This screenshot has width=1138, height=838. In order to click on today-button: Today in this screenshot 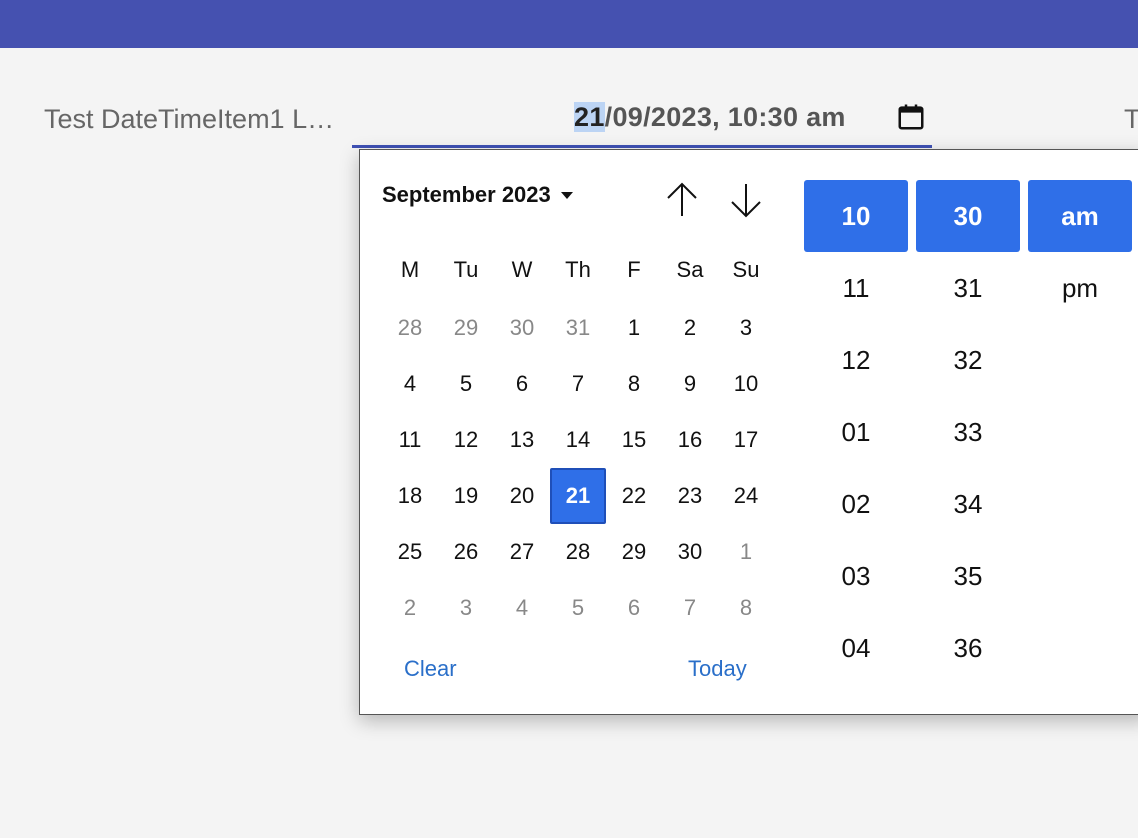, I will do `click(717, 669)`.